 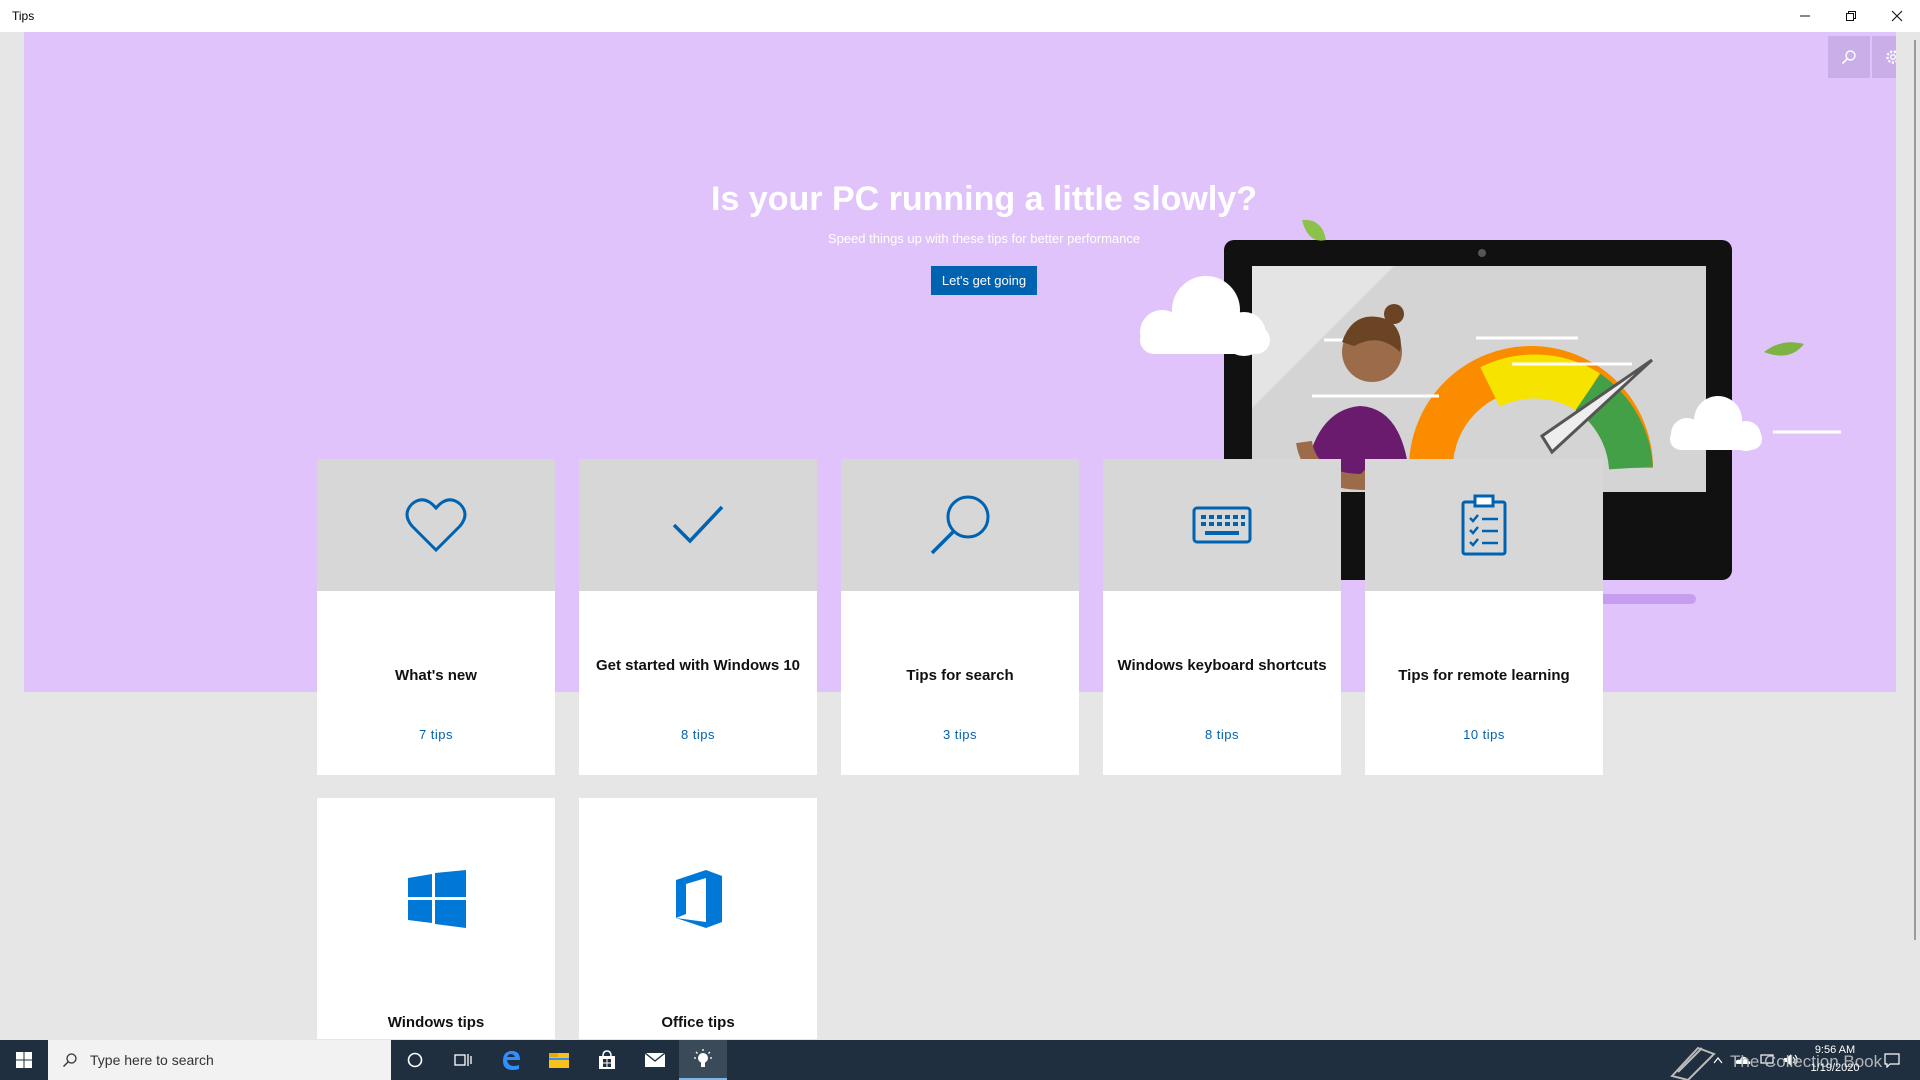 I want to click on card-whats-new: What's new 7 tips, so click(x=436, y=617).